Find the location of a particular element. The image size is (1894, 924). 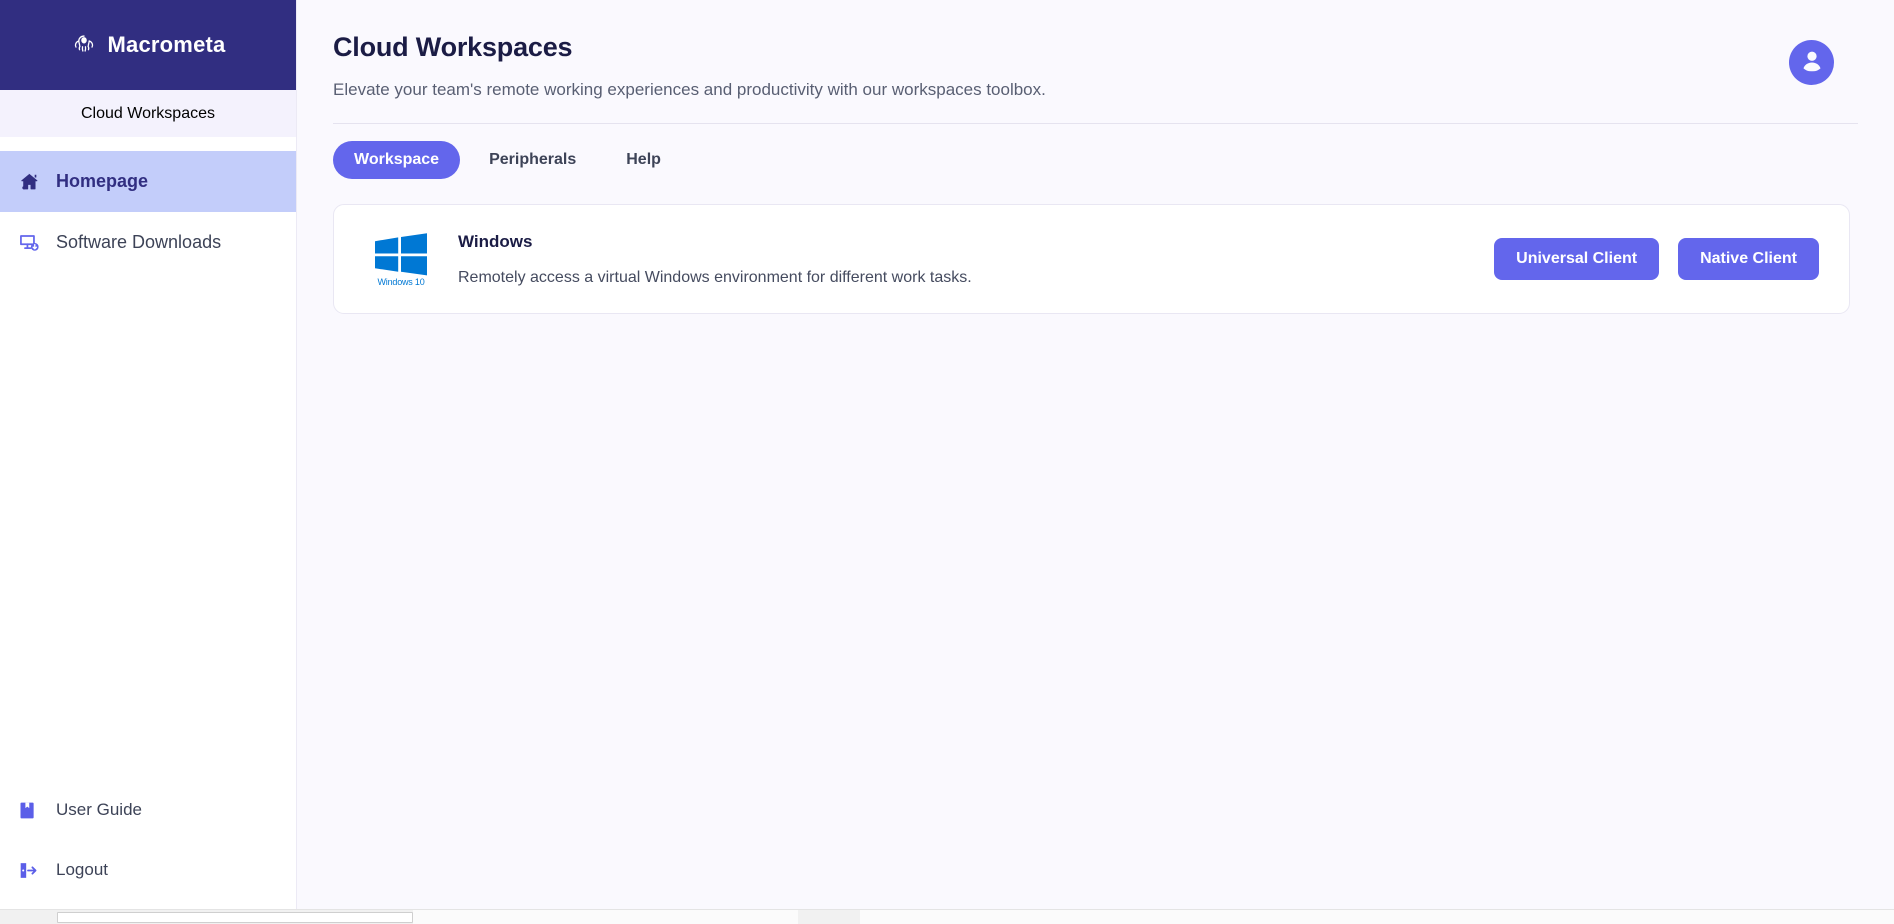

tab-help: Help is located at coordinates (643, 160).